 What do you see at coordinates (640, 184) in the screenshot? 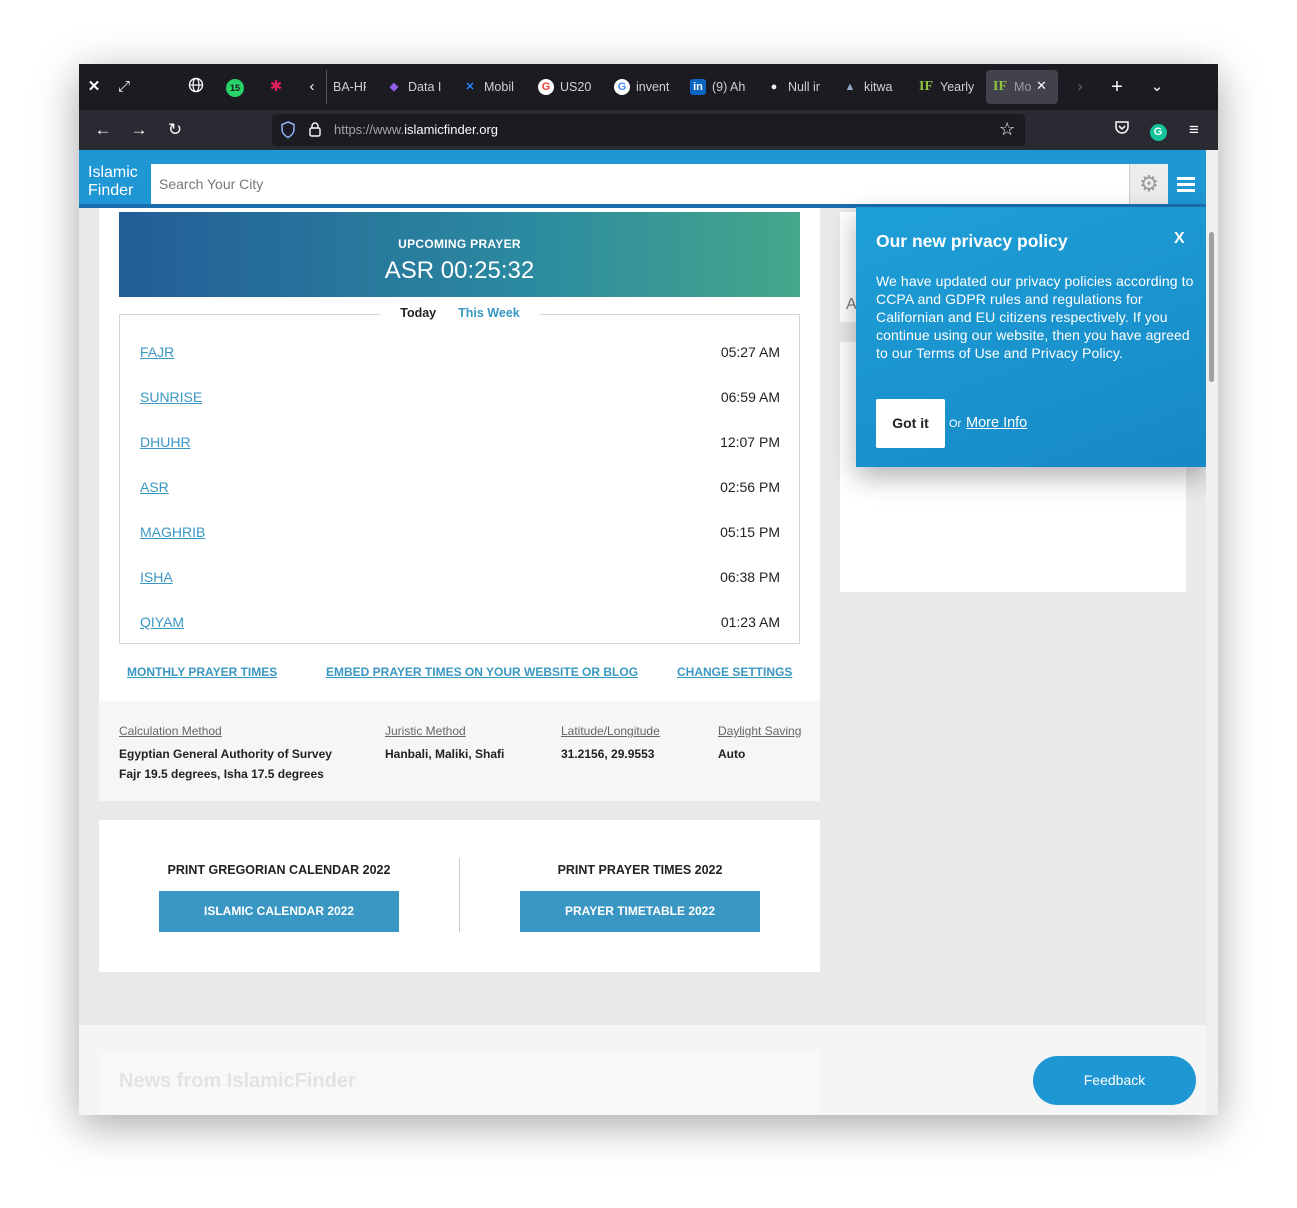
I see `city-search-input` at bounding box center [640, 184].